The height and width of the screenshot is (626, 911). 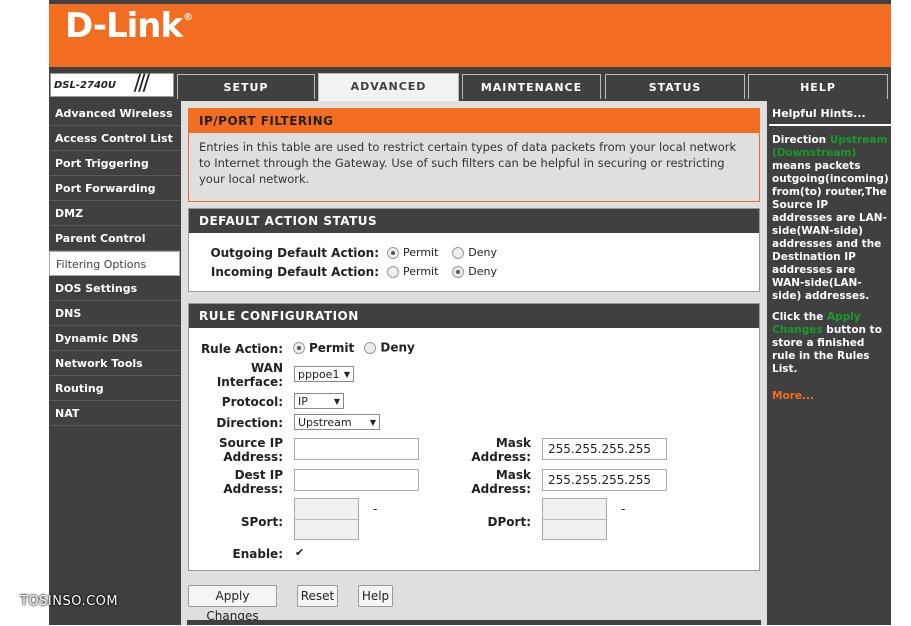 I want to click on watermark: TOSINSO.COM, so click(x=69, y=601).